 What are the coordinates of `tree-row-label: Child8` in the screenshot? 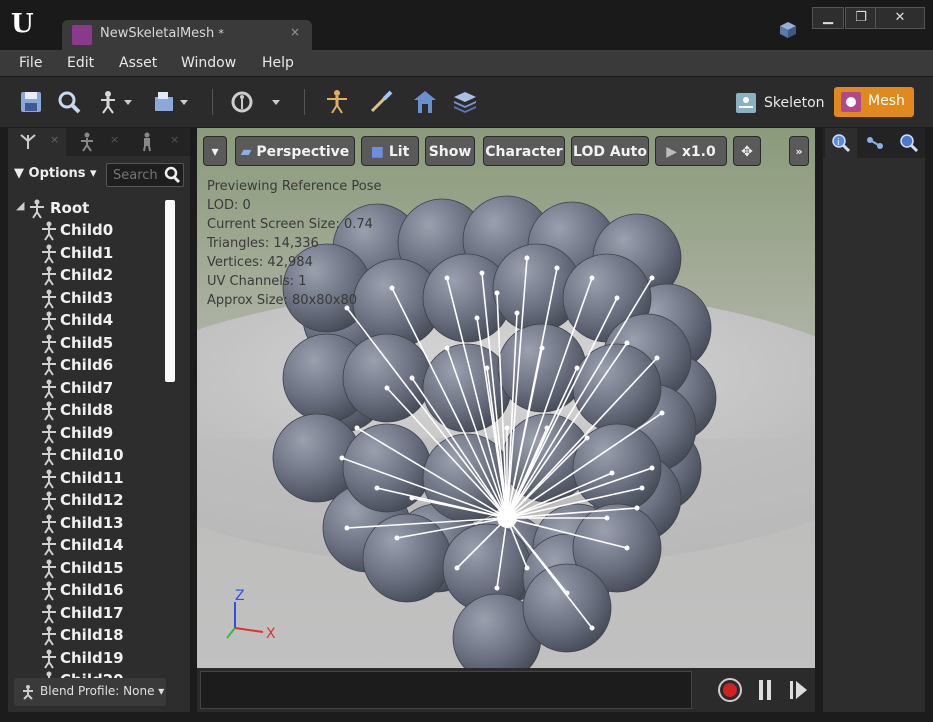 It's located at (87, 410).